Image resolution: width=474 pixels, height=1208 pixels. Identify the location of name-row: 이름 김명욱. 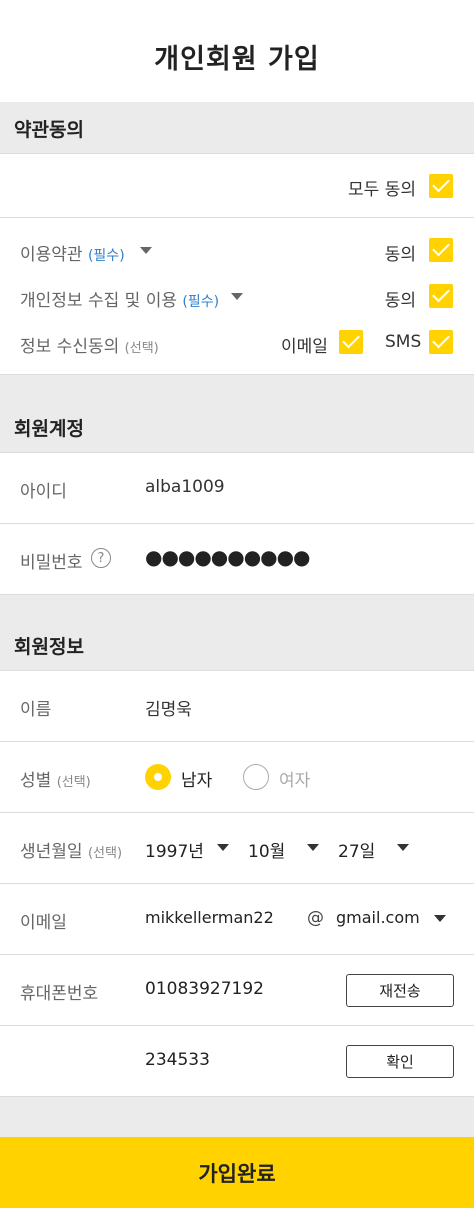
(237, 706).